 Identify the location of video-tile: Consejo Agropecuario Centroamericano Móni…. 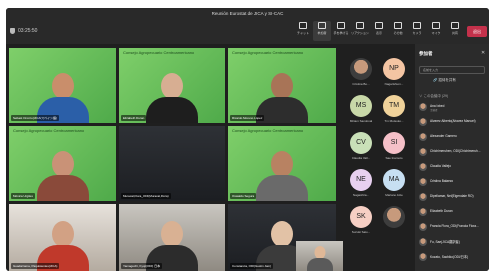
(62, 163).